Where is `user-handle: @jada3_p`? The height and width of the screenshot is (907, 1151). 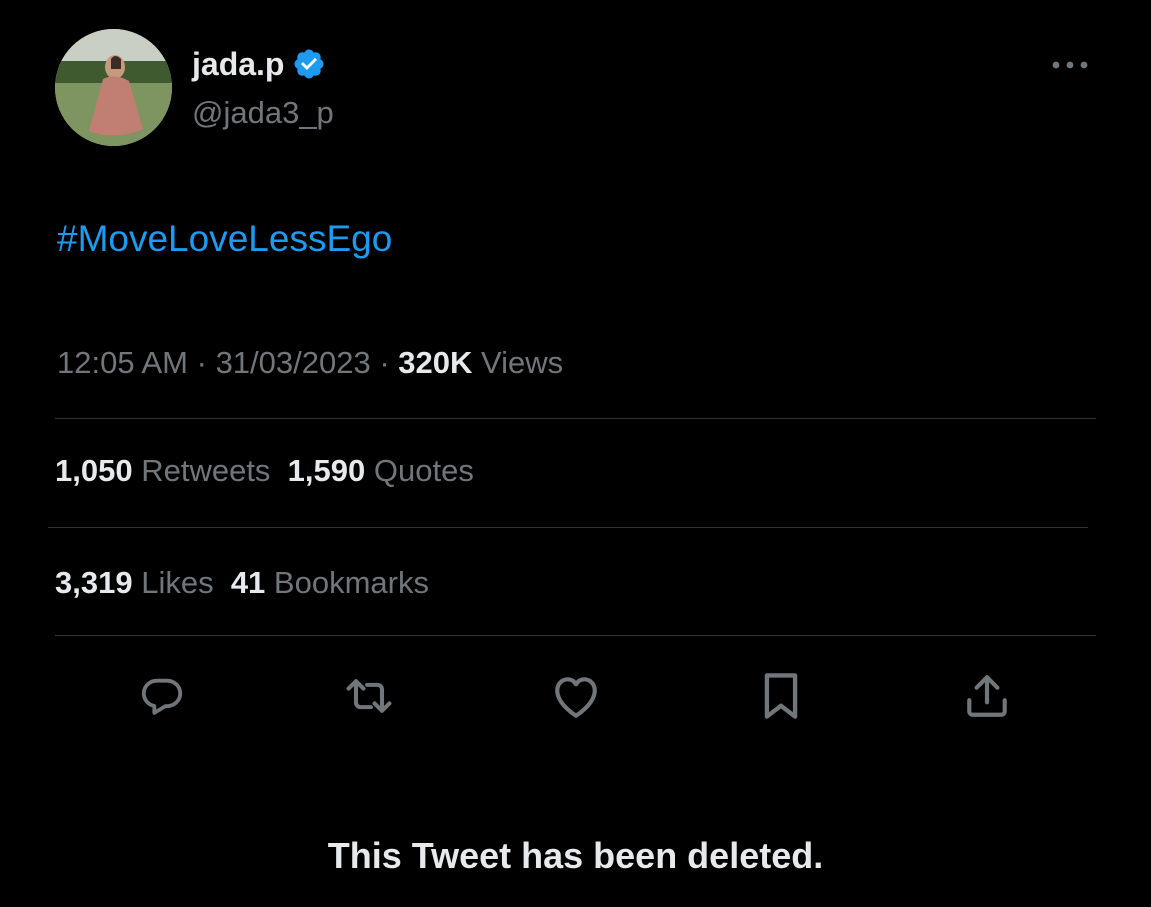 user-handle: @jada3_p is located at coordinates (263, 113).